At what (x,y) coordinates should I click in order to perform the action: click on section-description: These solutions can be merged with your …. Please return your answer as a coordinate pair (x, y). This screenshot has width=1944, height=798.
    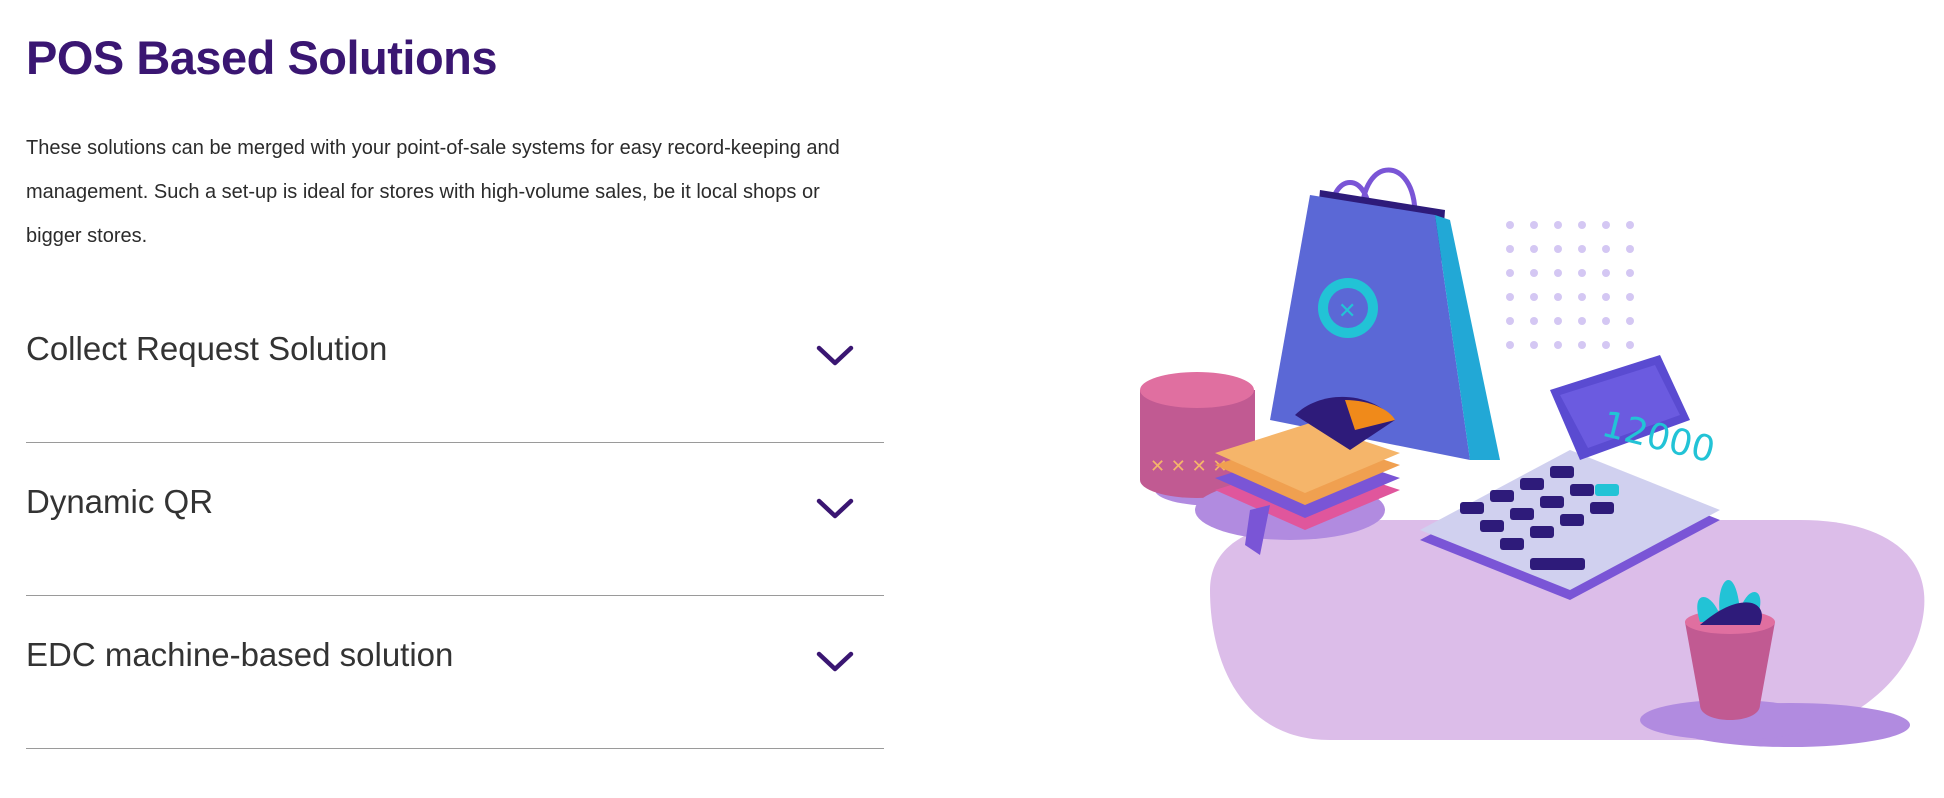
    Looking at the image, I should click on (433, 192).